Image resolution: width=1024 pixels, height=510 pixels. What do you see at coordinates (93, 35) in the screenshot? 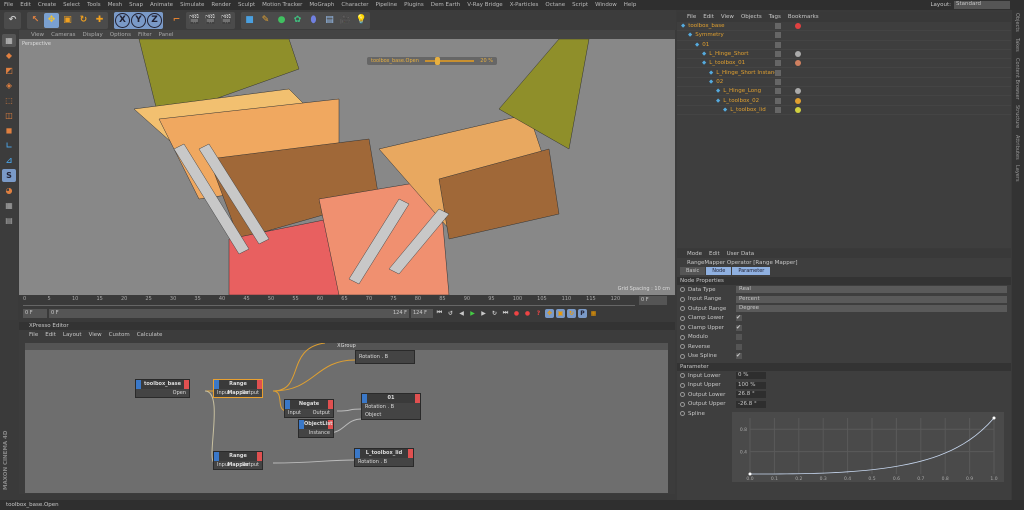
I see `viewport-menu-display: Display` at bounding box center [93, 35].